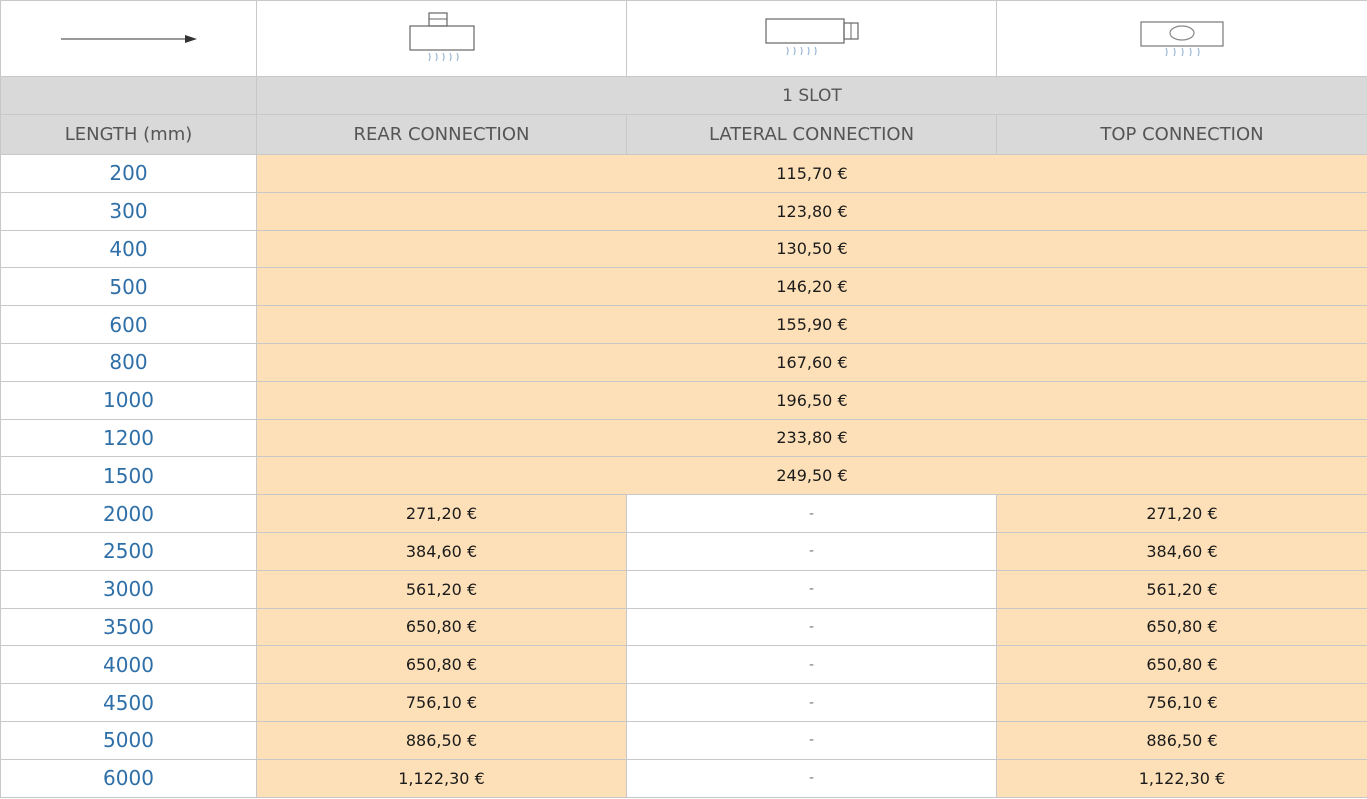 The height and width of the screenshot is (799, 1367). I want to click on slot-row: 1 SLOT, so click(683, 95).